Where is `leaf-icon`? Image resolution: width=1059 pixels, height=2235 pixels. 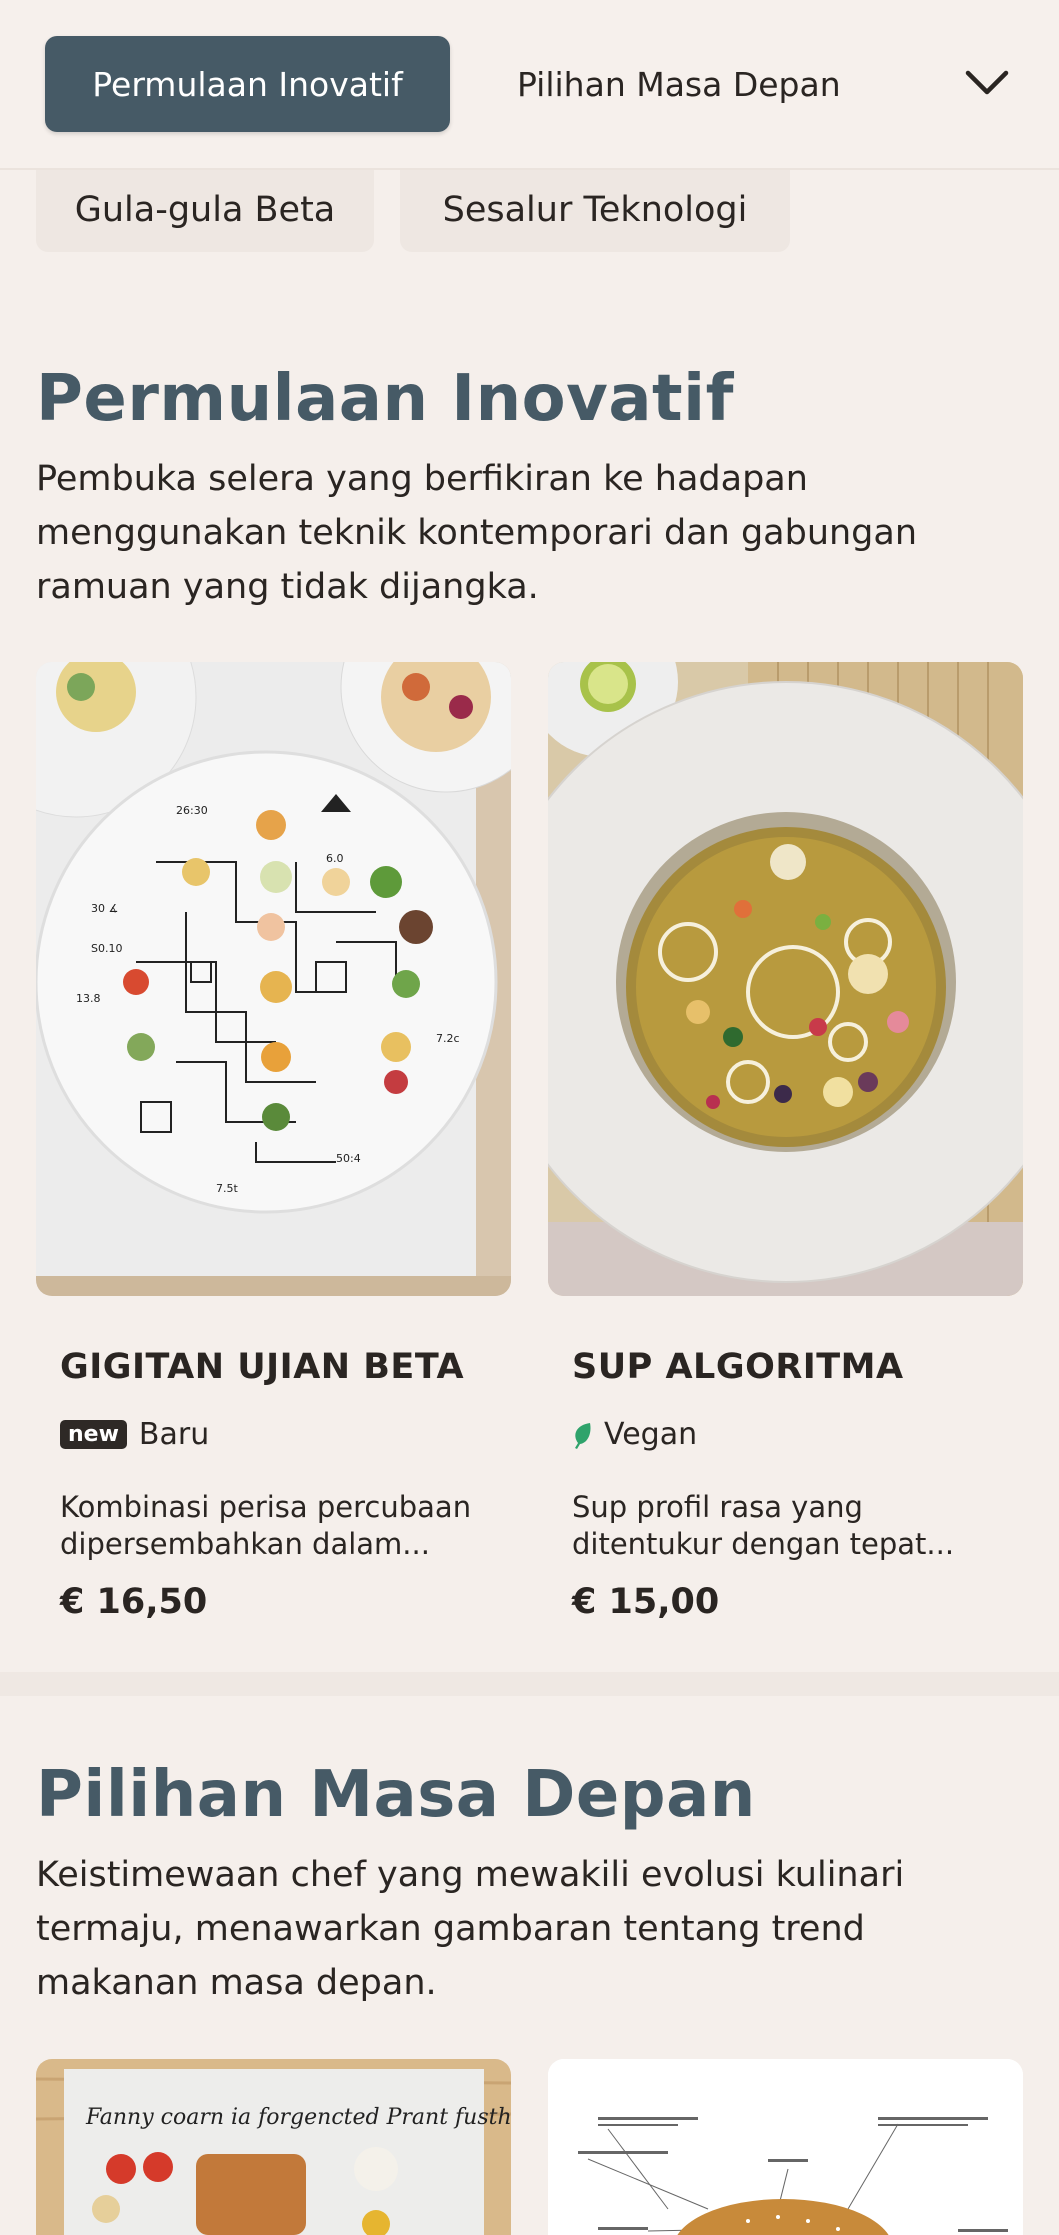 leaf-icon is located at coordinates (582, 1435).